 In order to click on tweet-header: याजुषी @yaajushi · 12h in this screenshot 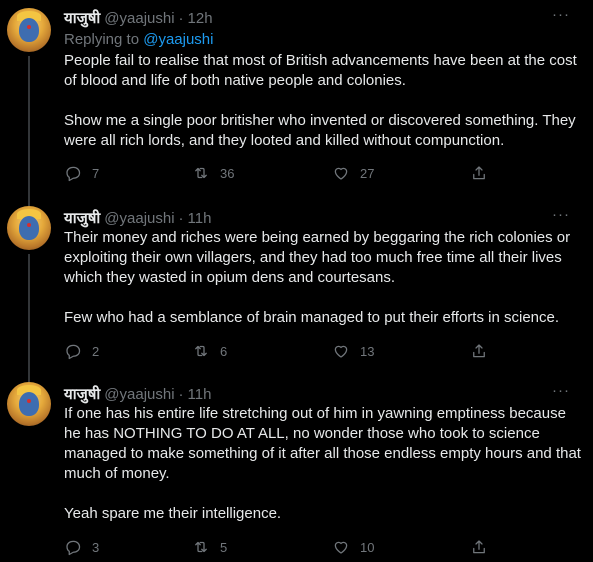, I will do `click(138, 18)`.